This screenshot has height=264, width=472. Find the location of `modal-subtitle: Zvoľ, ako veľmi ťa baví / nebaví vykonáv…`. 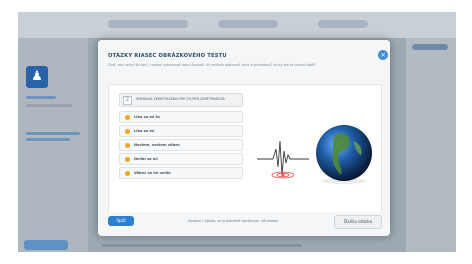

modal-subtitle: Zvoľ, ako veľmi ťa baví / nebaví vykonáv… is located at coordinates (212, 65).